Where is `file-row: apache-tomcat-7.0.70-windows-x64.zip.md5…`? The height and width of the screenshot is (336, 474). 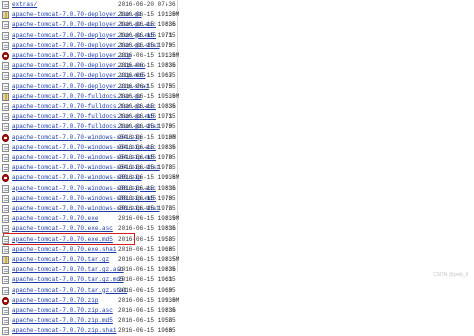 file-row: apache-tomcat-7.0.70-windows-x64.zip.md5… is located at coordinates (237, 158).